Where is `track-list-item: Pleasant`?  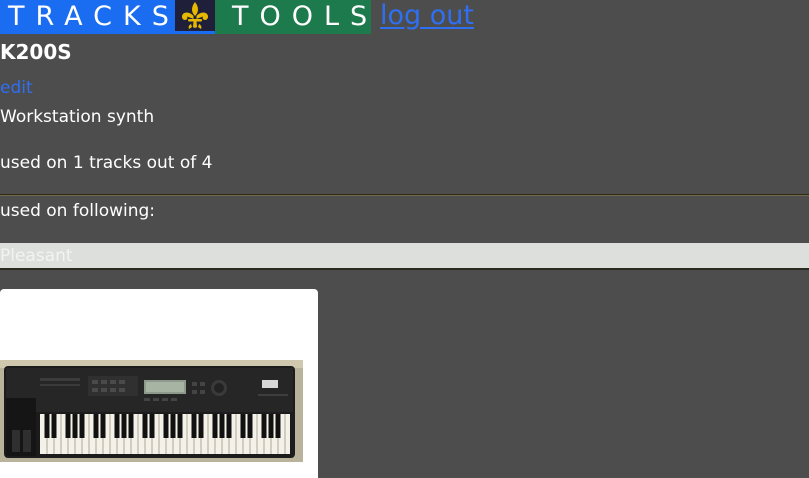
track-list-item: Pleasant is located at coordinates (404, 256).